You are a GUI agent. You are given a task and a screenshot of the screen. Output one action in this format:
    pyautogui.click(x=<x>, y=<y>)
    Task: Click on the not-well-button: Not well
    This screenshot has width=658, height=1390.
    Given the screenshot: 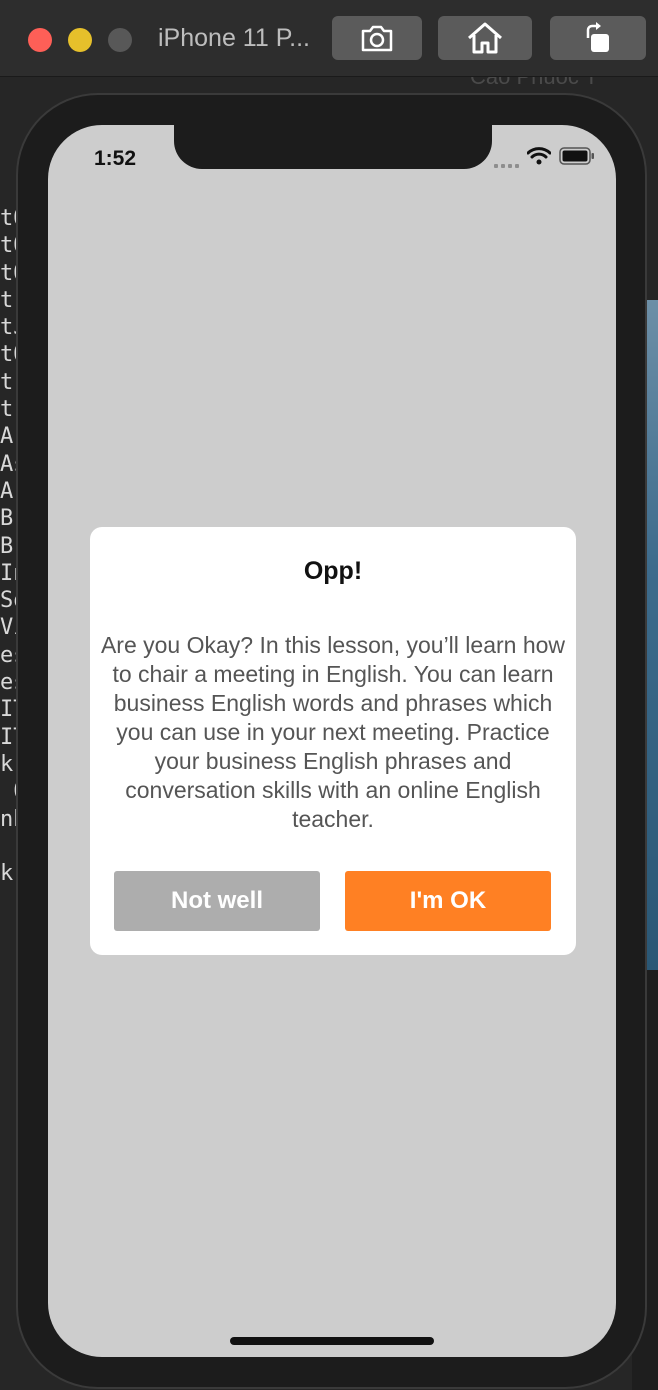 What is the action you would take?
    pyautogui.click(x=217, y=901)
    